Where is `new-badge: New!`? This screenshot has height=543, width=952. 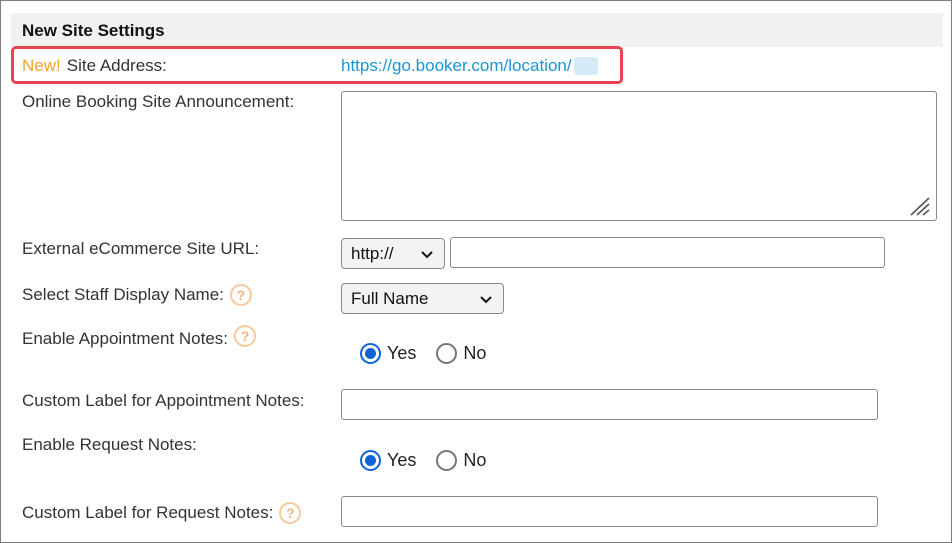 new-badge: New! is located at coordinates (41, 65).